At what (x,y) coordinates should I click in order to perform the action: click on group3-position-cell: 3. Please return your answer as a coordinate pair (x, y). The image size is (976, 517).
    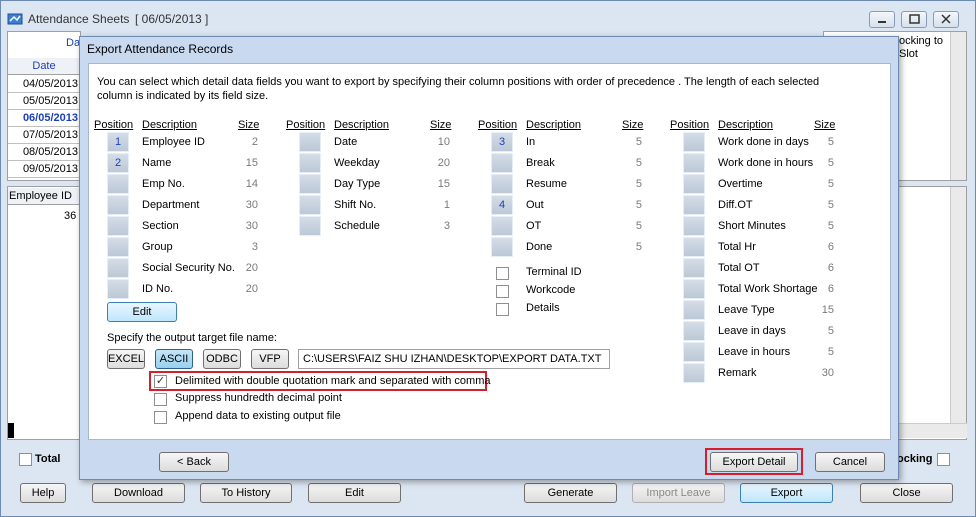
    Looking at the image, I should click on (502, 142).